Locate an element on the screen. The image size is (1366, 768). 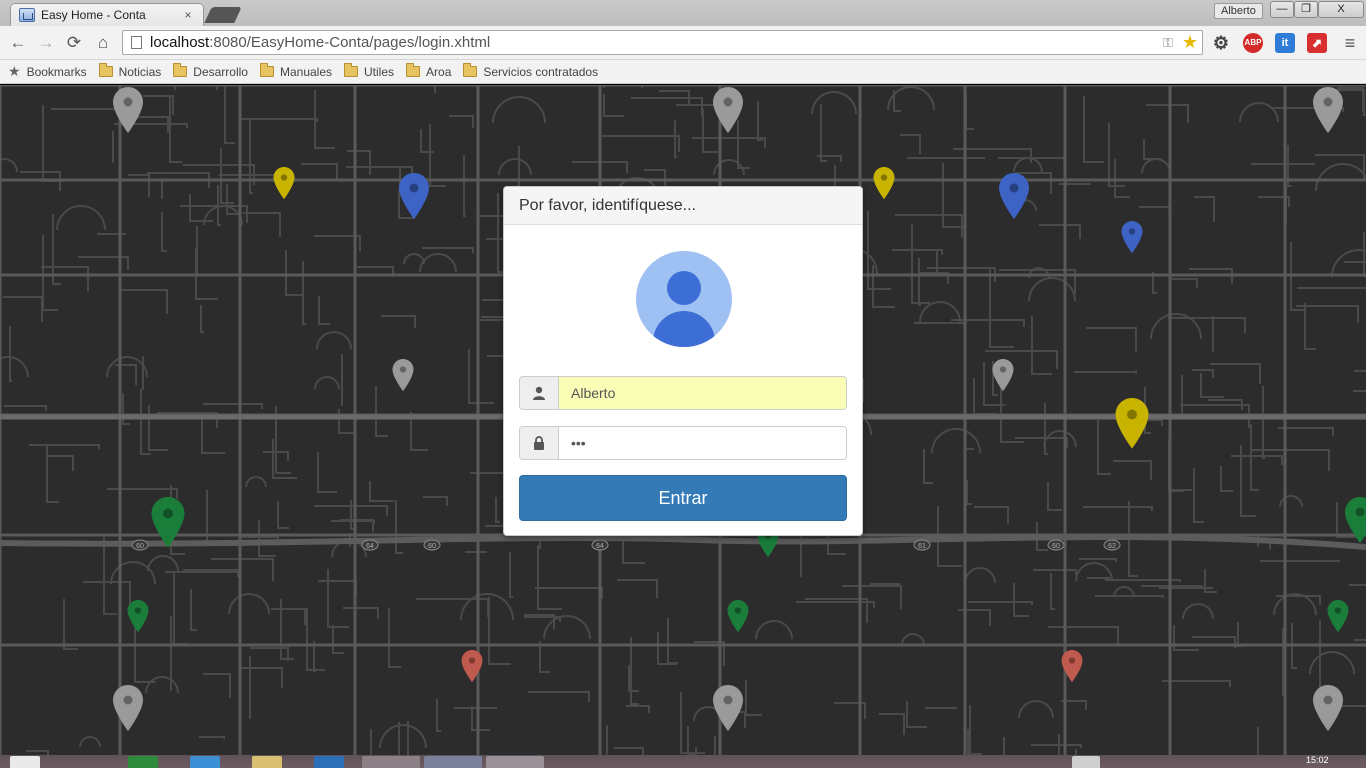
bookmark-folder-label: Desarrollo is located at coordinates (220, 71).